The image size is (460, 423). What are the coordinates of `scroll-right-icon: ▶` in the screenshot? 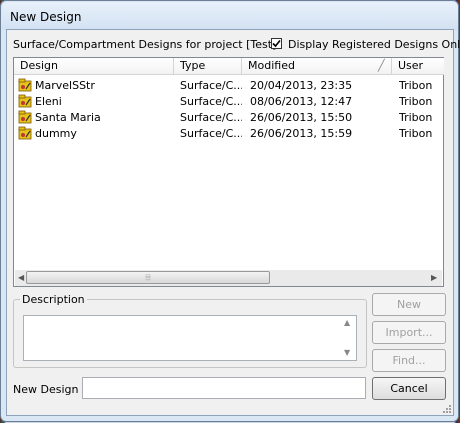 It's located at (434, 277).